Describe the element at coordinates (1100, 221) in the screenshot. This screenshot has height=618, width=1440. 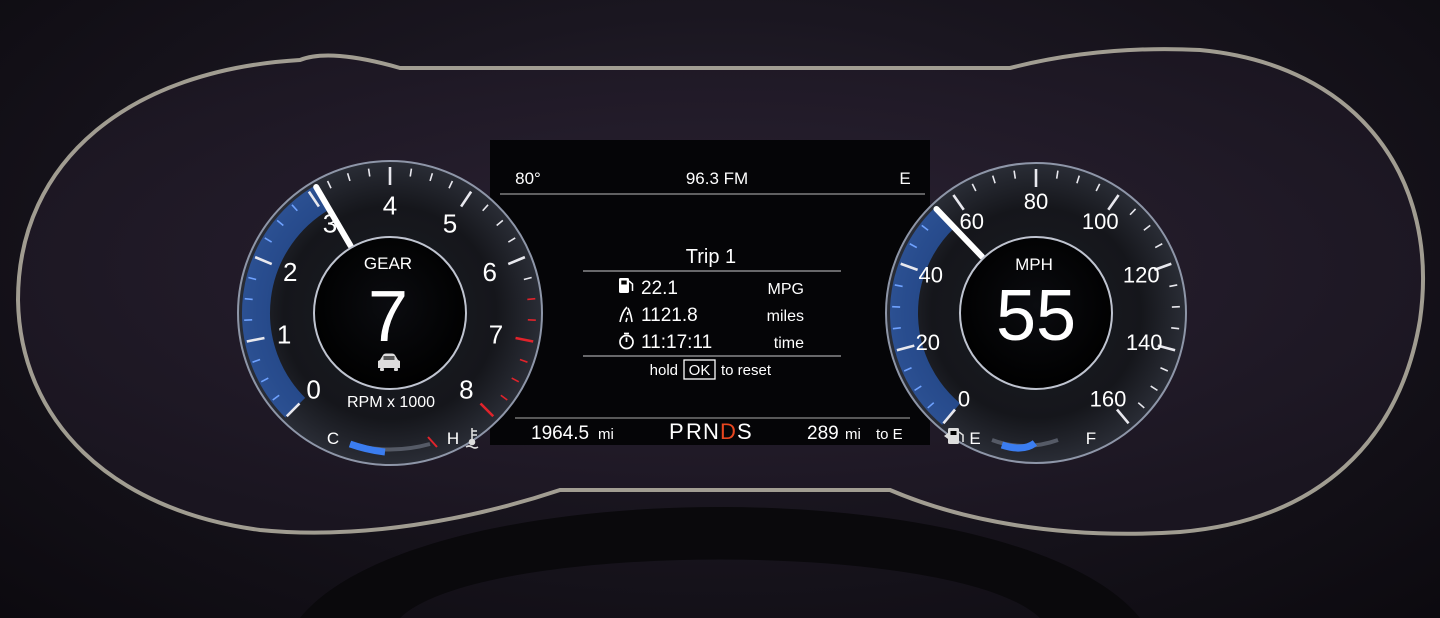
I see `speedometer-scale-label: 100` at that location.